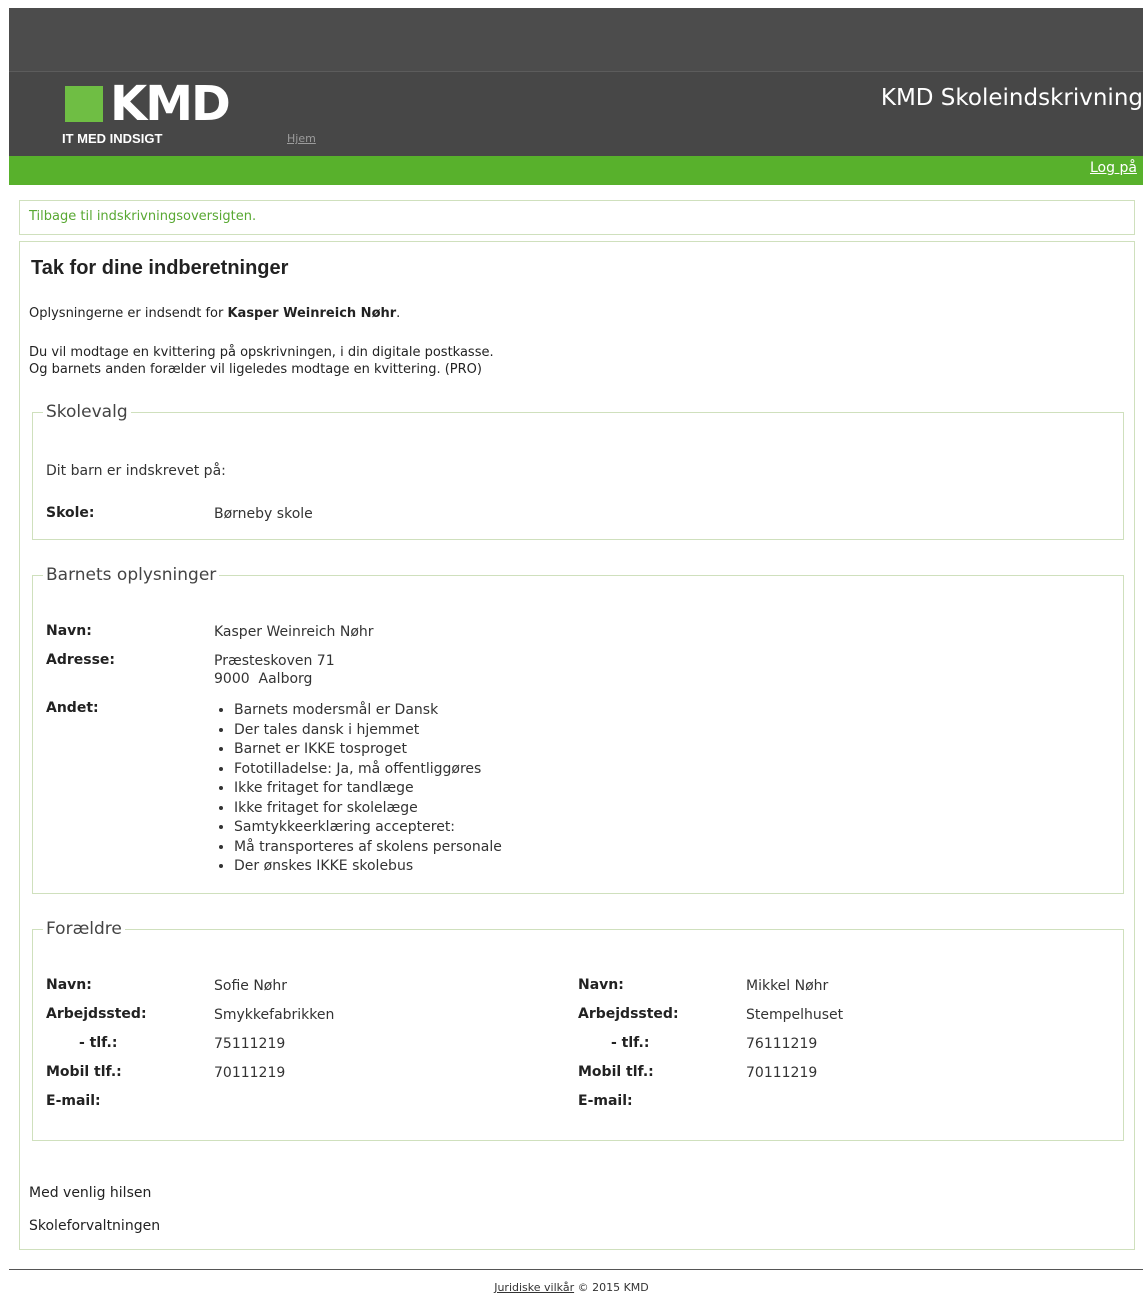 This screenshot has height=1298, width=1143. I want to click on parents-legend: Forældre, so click(84, 929).